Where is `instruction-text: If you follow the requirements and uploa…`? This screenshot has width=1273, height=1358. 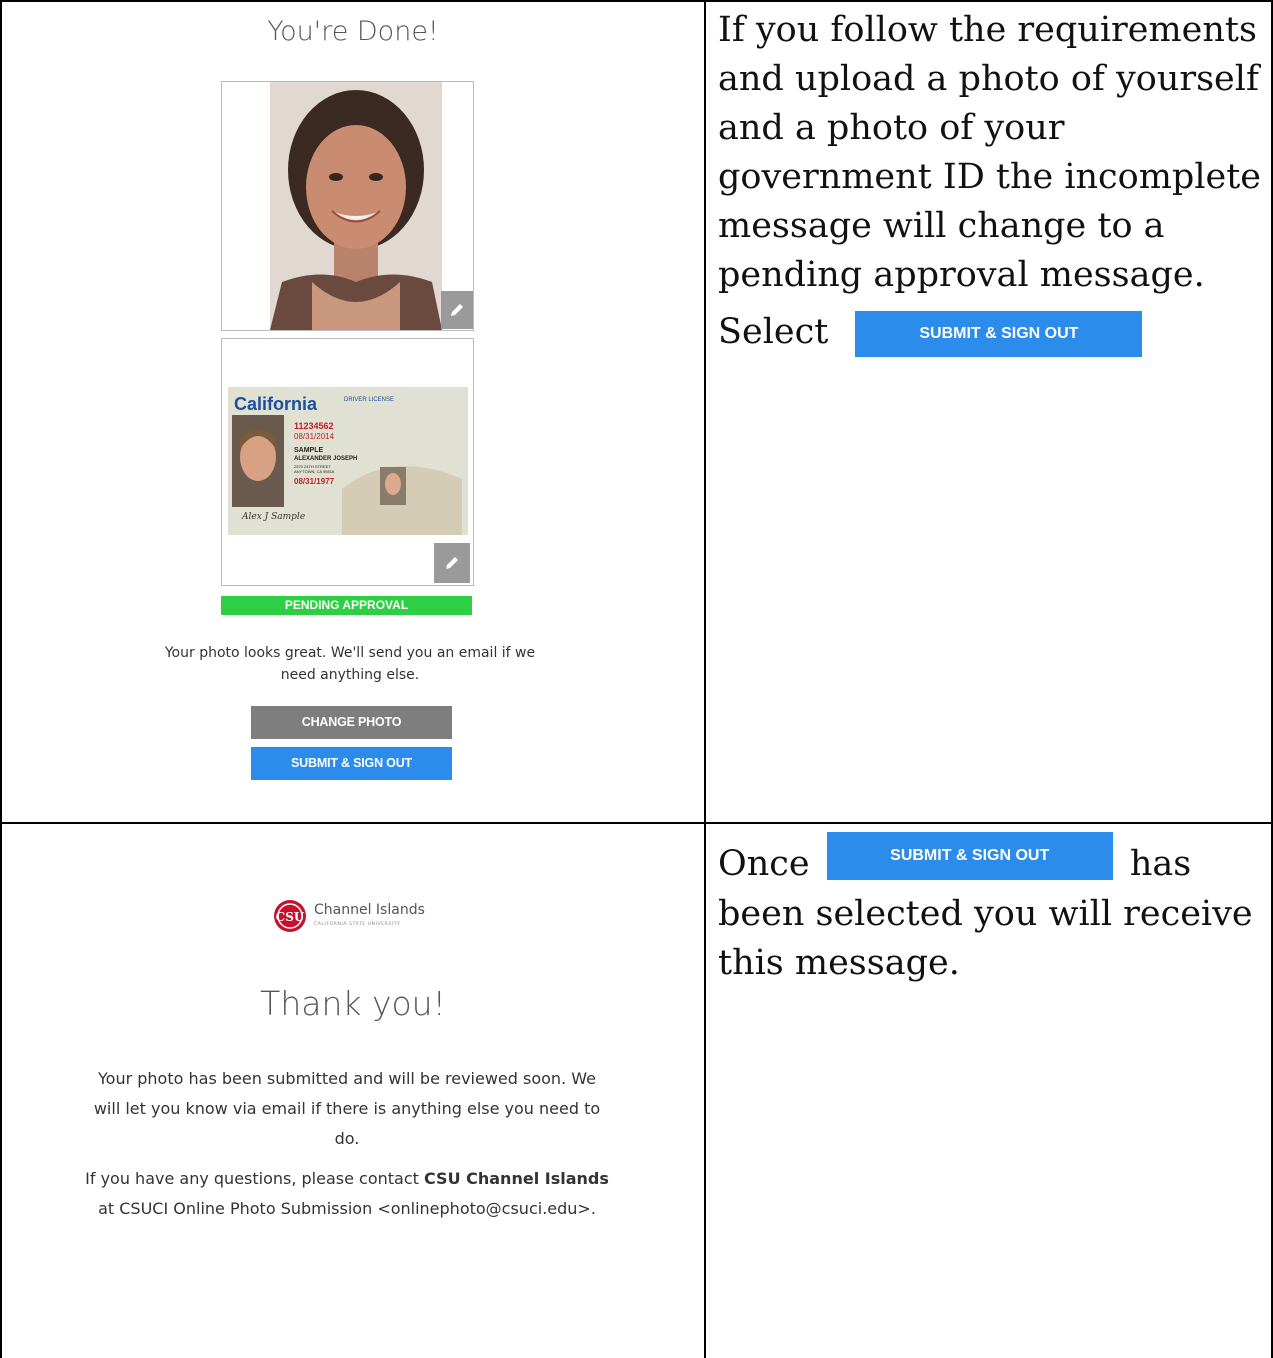 instruction-text: If you follow the requirements and uploa… is located at coordinates (990, 152).